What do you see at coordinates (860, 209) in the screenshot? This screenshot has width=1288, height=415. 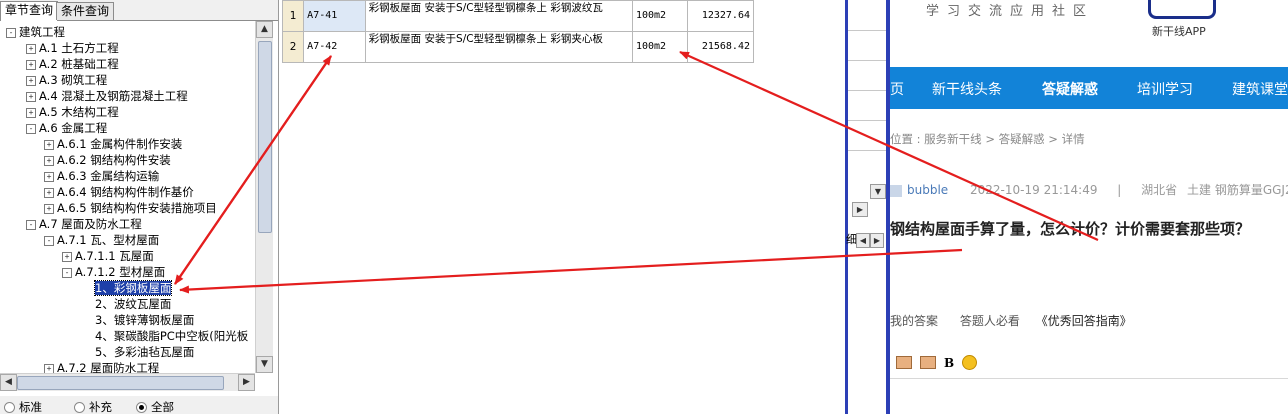 I see `chevron-right-icon: ▶` at bounding box center [860, 209].